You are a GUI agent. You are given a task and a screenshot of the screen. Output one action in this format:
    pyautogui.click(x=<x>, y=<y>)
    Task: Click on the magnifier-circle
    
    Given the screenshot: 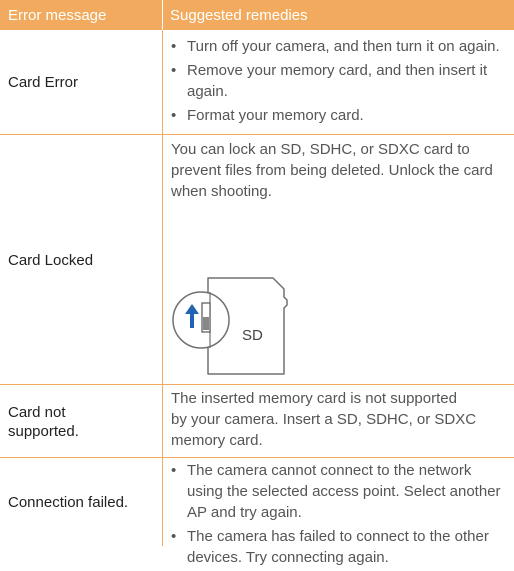 What is the action you would take?
    pyautogui.click(x=201, y=320)
    